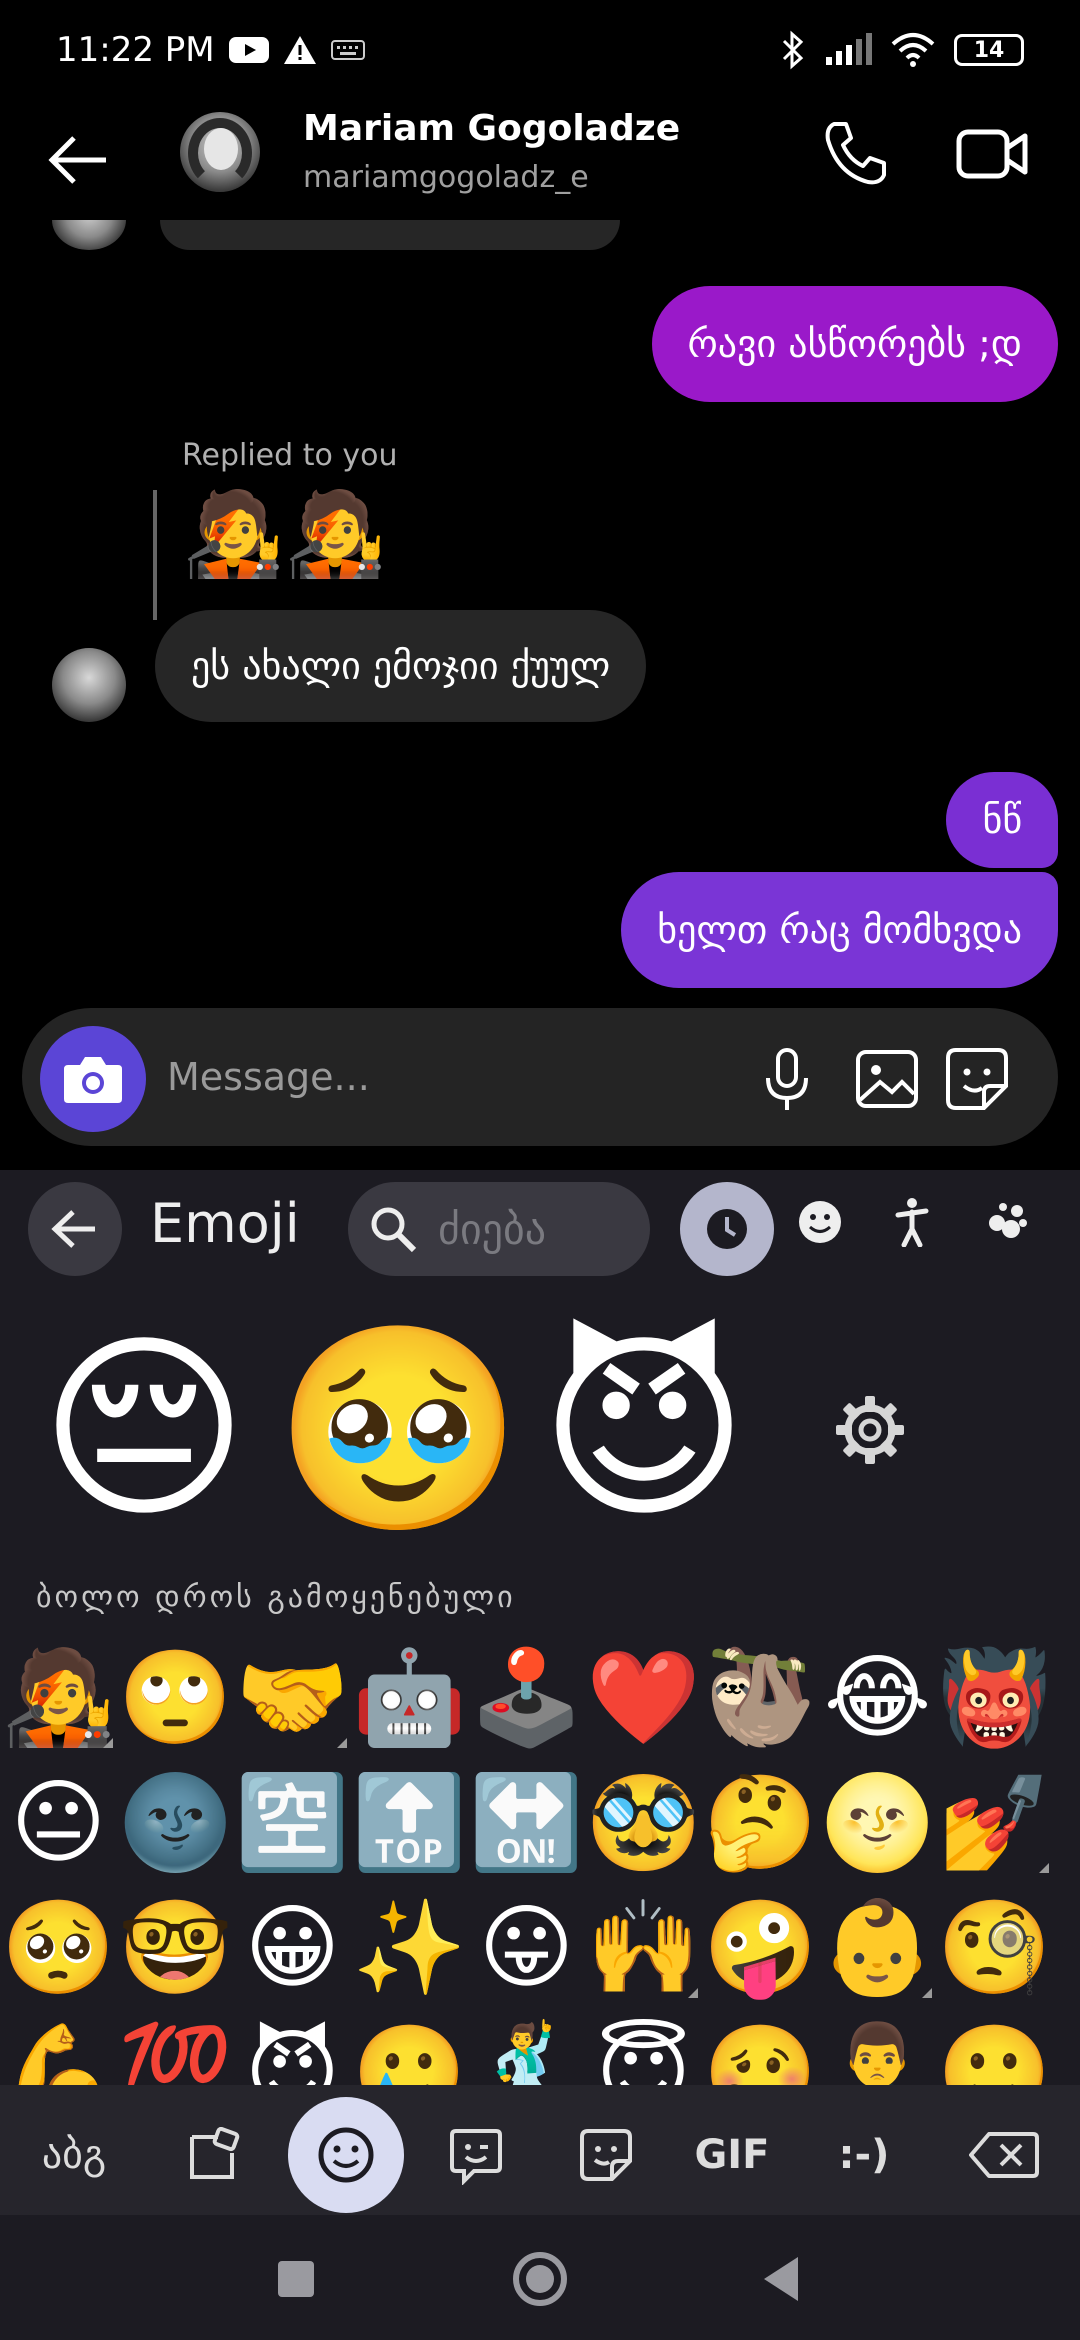 This screenshot has width=1080, height=2340. Describe the element at coordinates (292, 1947) in the screenshot. I see `emoji-key: 😀` at that location.